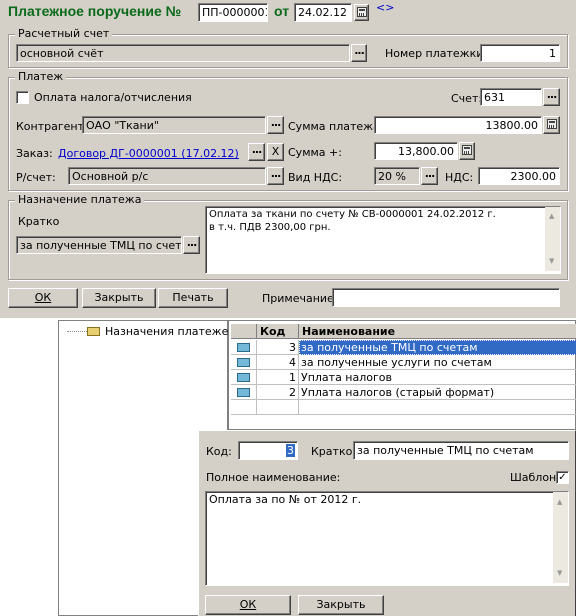 The width and height of the screenshot is (576, 616). What do you see at coordinates (403, 407) in the screenshot?
I see `table-row-empty` at bounding box center [403, 407].